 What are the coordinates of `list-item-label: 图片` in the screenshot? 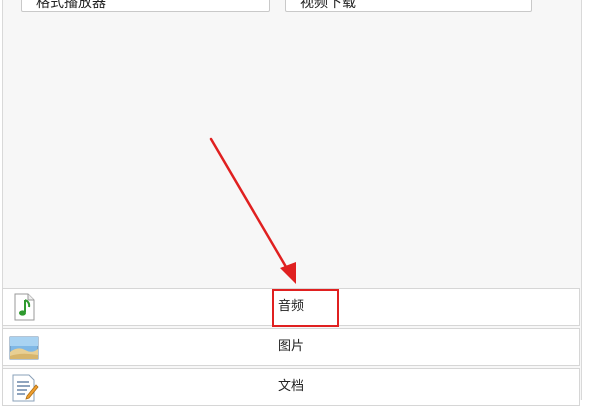 It's located at (290, 346).